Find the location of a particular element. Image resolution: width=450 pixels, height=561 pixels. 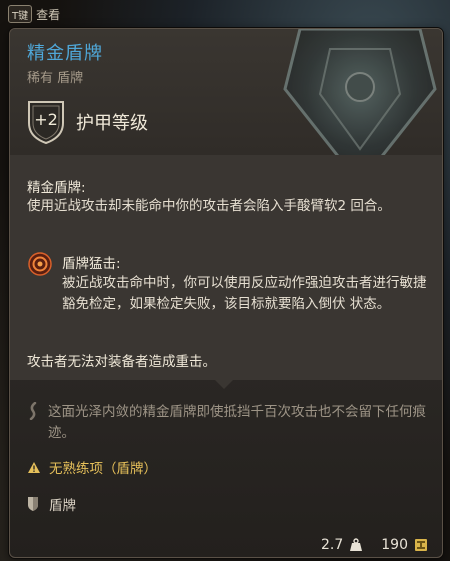

proficiency-warning: 无熟练项（盾牌） is located at coordinates (92, 467).